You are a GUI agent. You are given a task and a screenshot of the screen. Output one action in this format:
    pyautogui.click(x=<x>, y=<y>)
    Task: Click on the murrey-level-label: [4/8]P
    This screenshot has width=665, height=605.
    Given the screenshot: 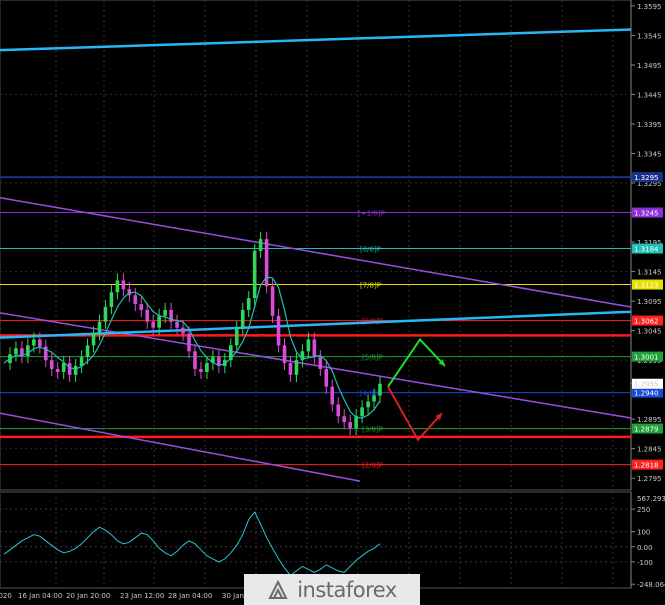 What is the action you would take?
    pyautogui.click(x=370, y=394)
    